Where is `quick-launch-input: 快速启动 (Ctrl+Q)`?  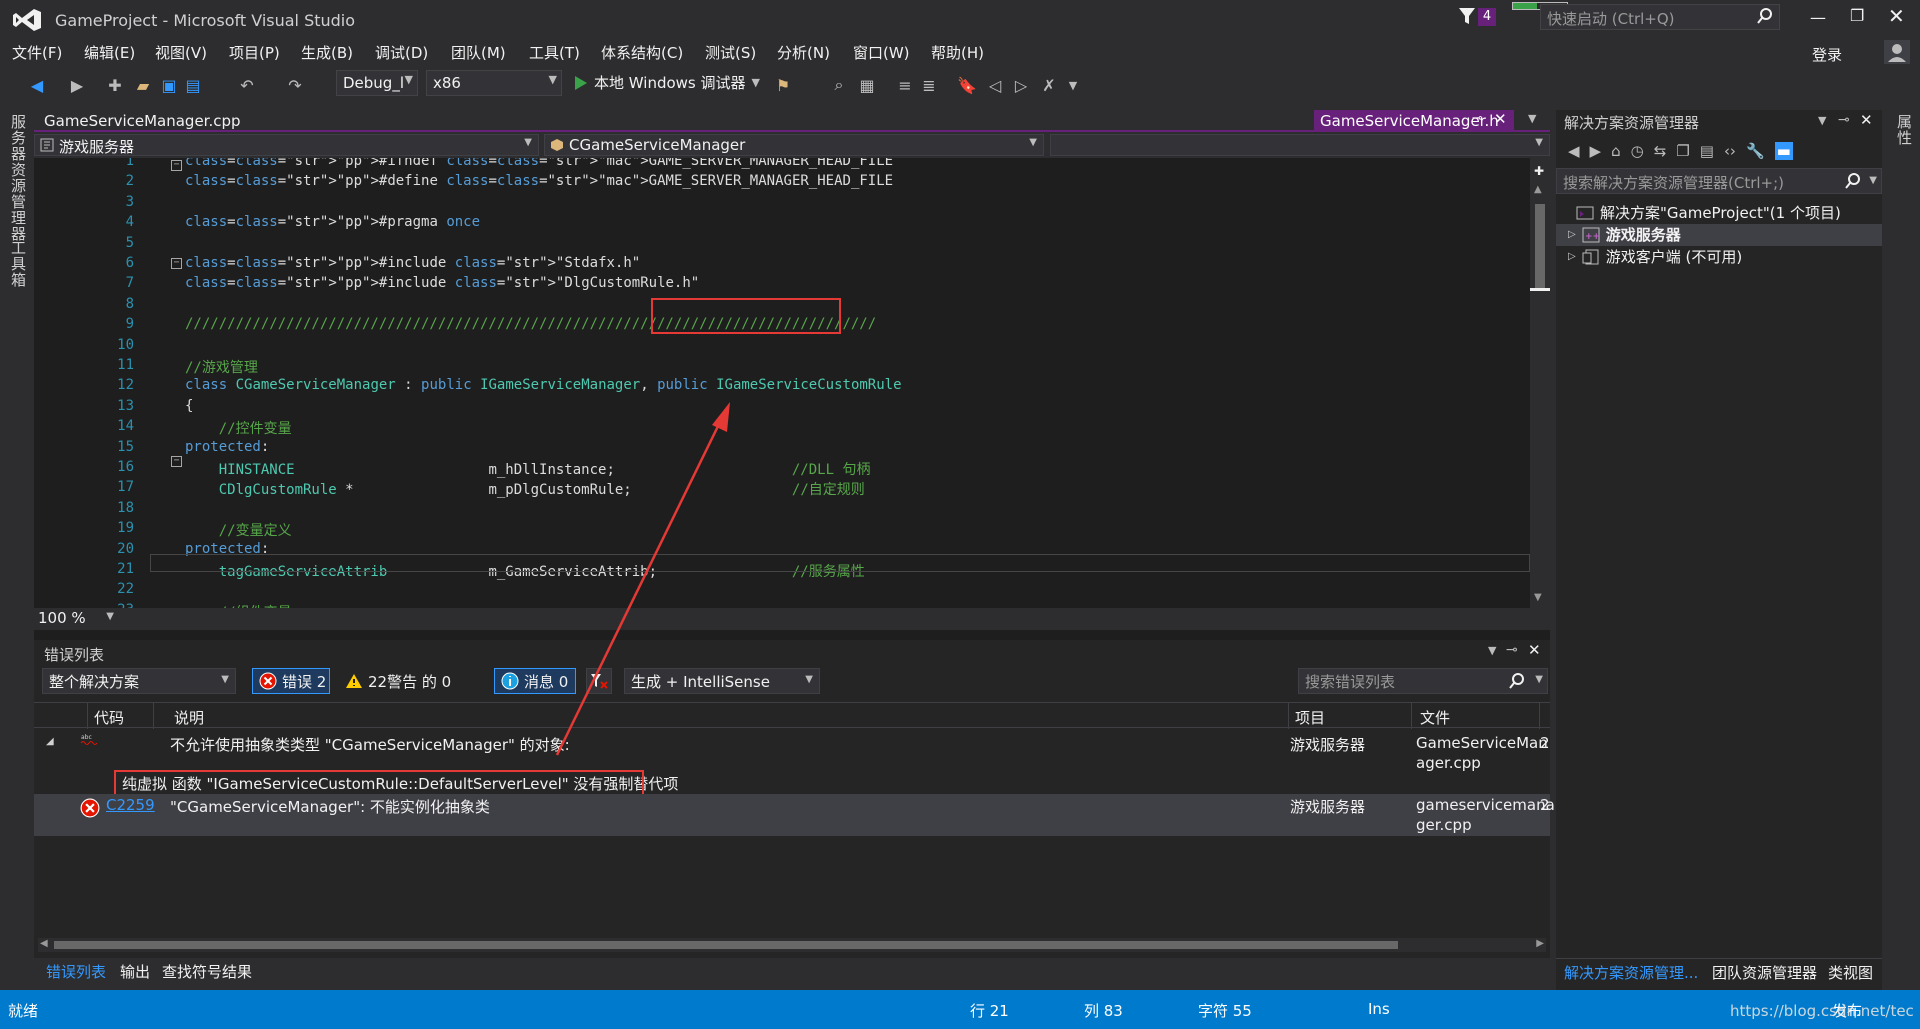 quick-launch-input: 快速启动 (Ctrl+Q) is located at coordinates (1611, 18).